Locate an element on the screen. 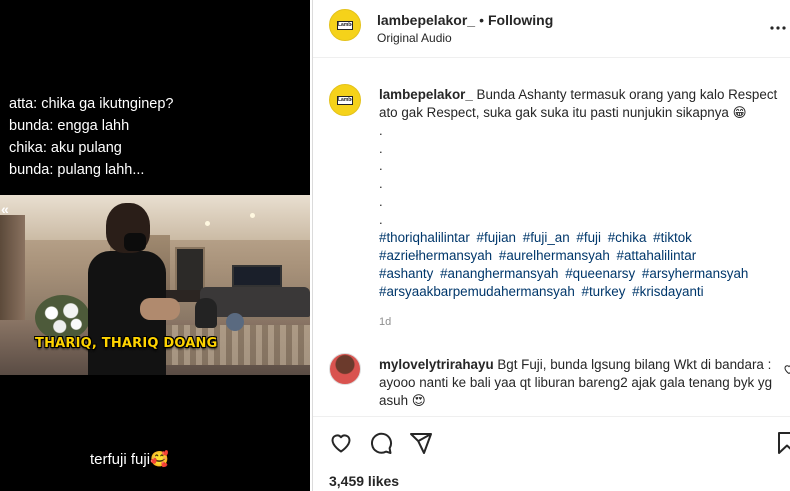  scene-flowers is located at coordinates (62, 317).